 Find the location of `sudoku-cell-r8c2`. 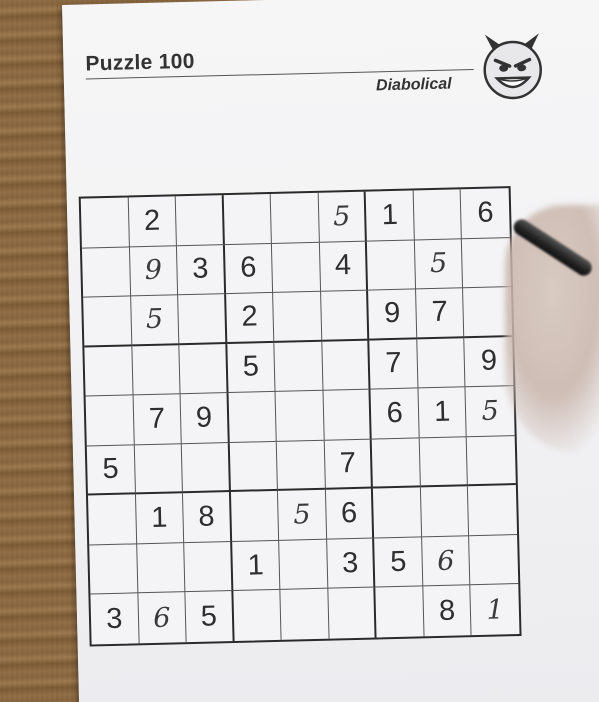

sudoku-cell-r8c2 is located at coordinates (161, 568).